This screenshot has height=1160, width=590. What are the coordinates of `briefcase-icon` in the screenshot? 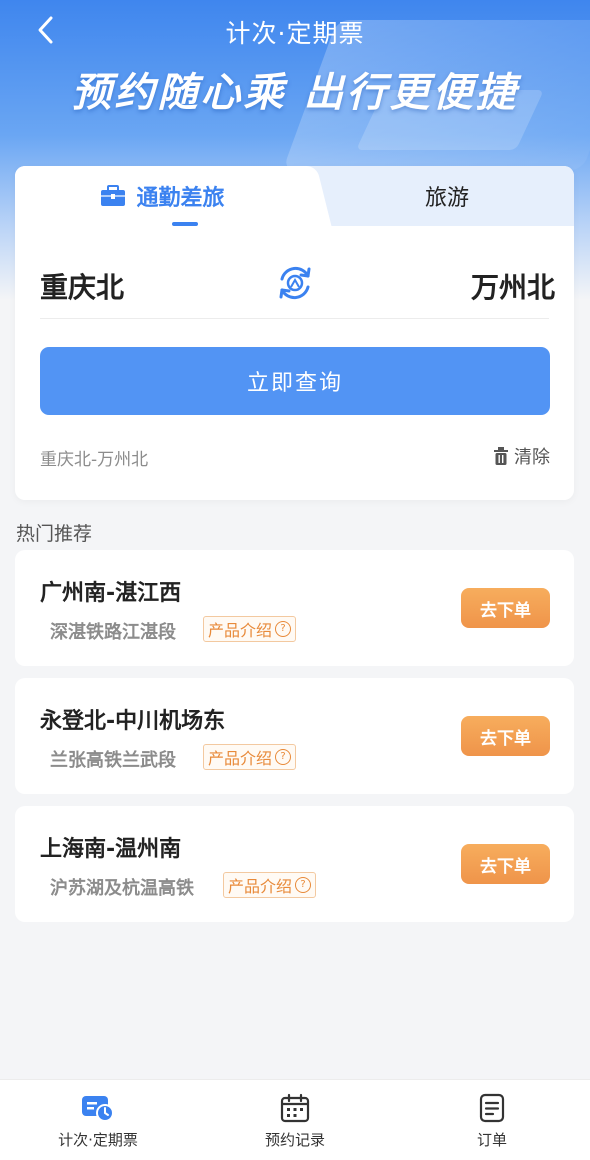 It's located at (113, 196).